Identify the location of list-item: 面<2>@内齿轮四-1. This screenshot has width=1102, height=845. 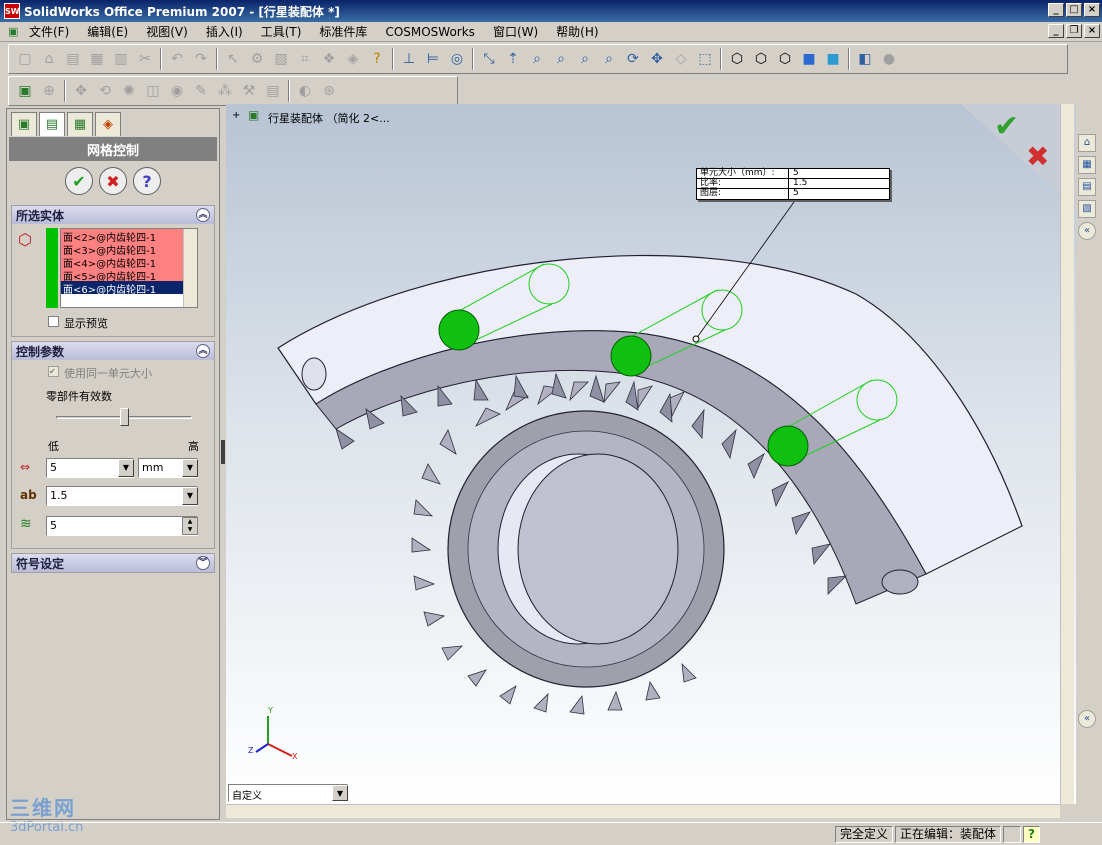
(122, 236).